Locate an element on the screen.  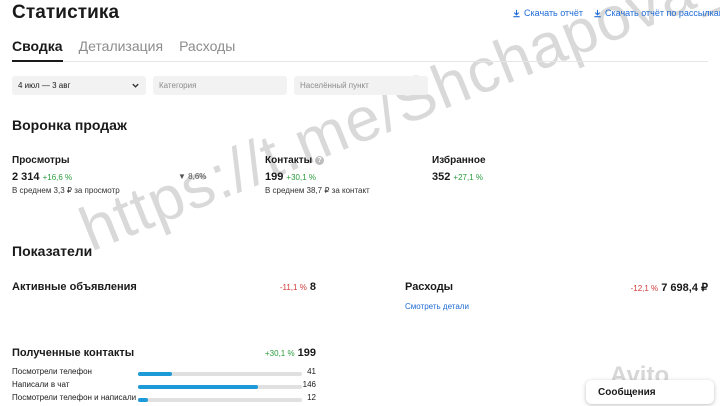
city-placeholder: Населённый пункт is located at coordinates (334, 85).